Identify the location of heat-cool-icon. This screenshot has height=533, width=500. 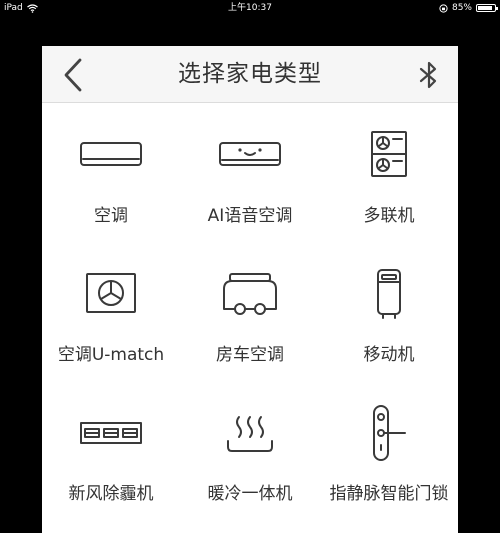
(250, 433).